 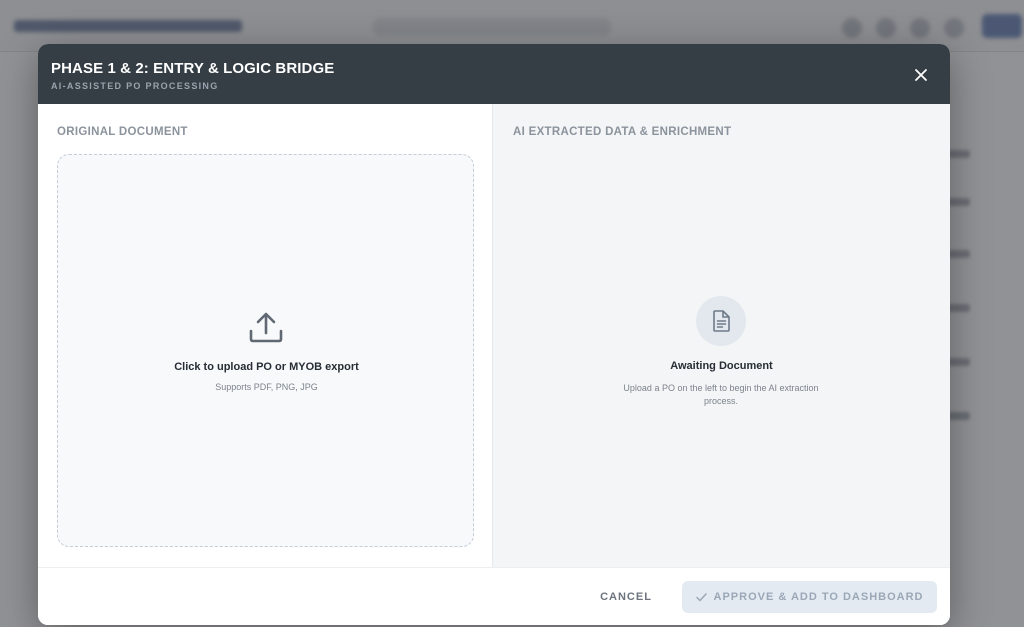 I want to click on upload-supported-formats: Supports PDF, PNG, JPG, so click(x=266, y=387).